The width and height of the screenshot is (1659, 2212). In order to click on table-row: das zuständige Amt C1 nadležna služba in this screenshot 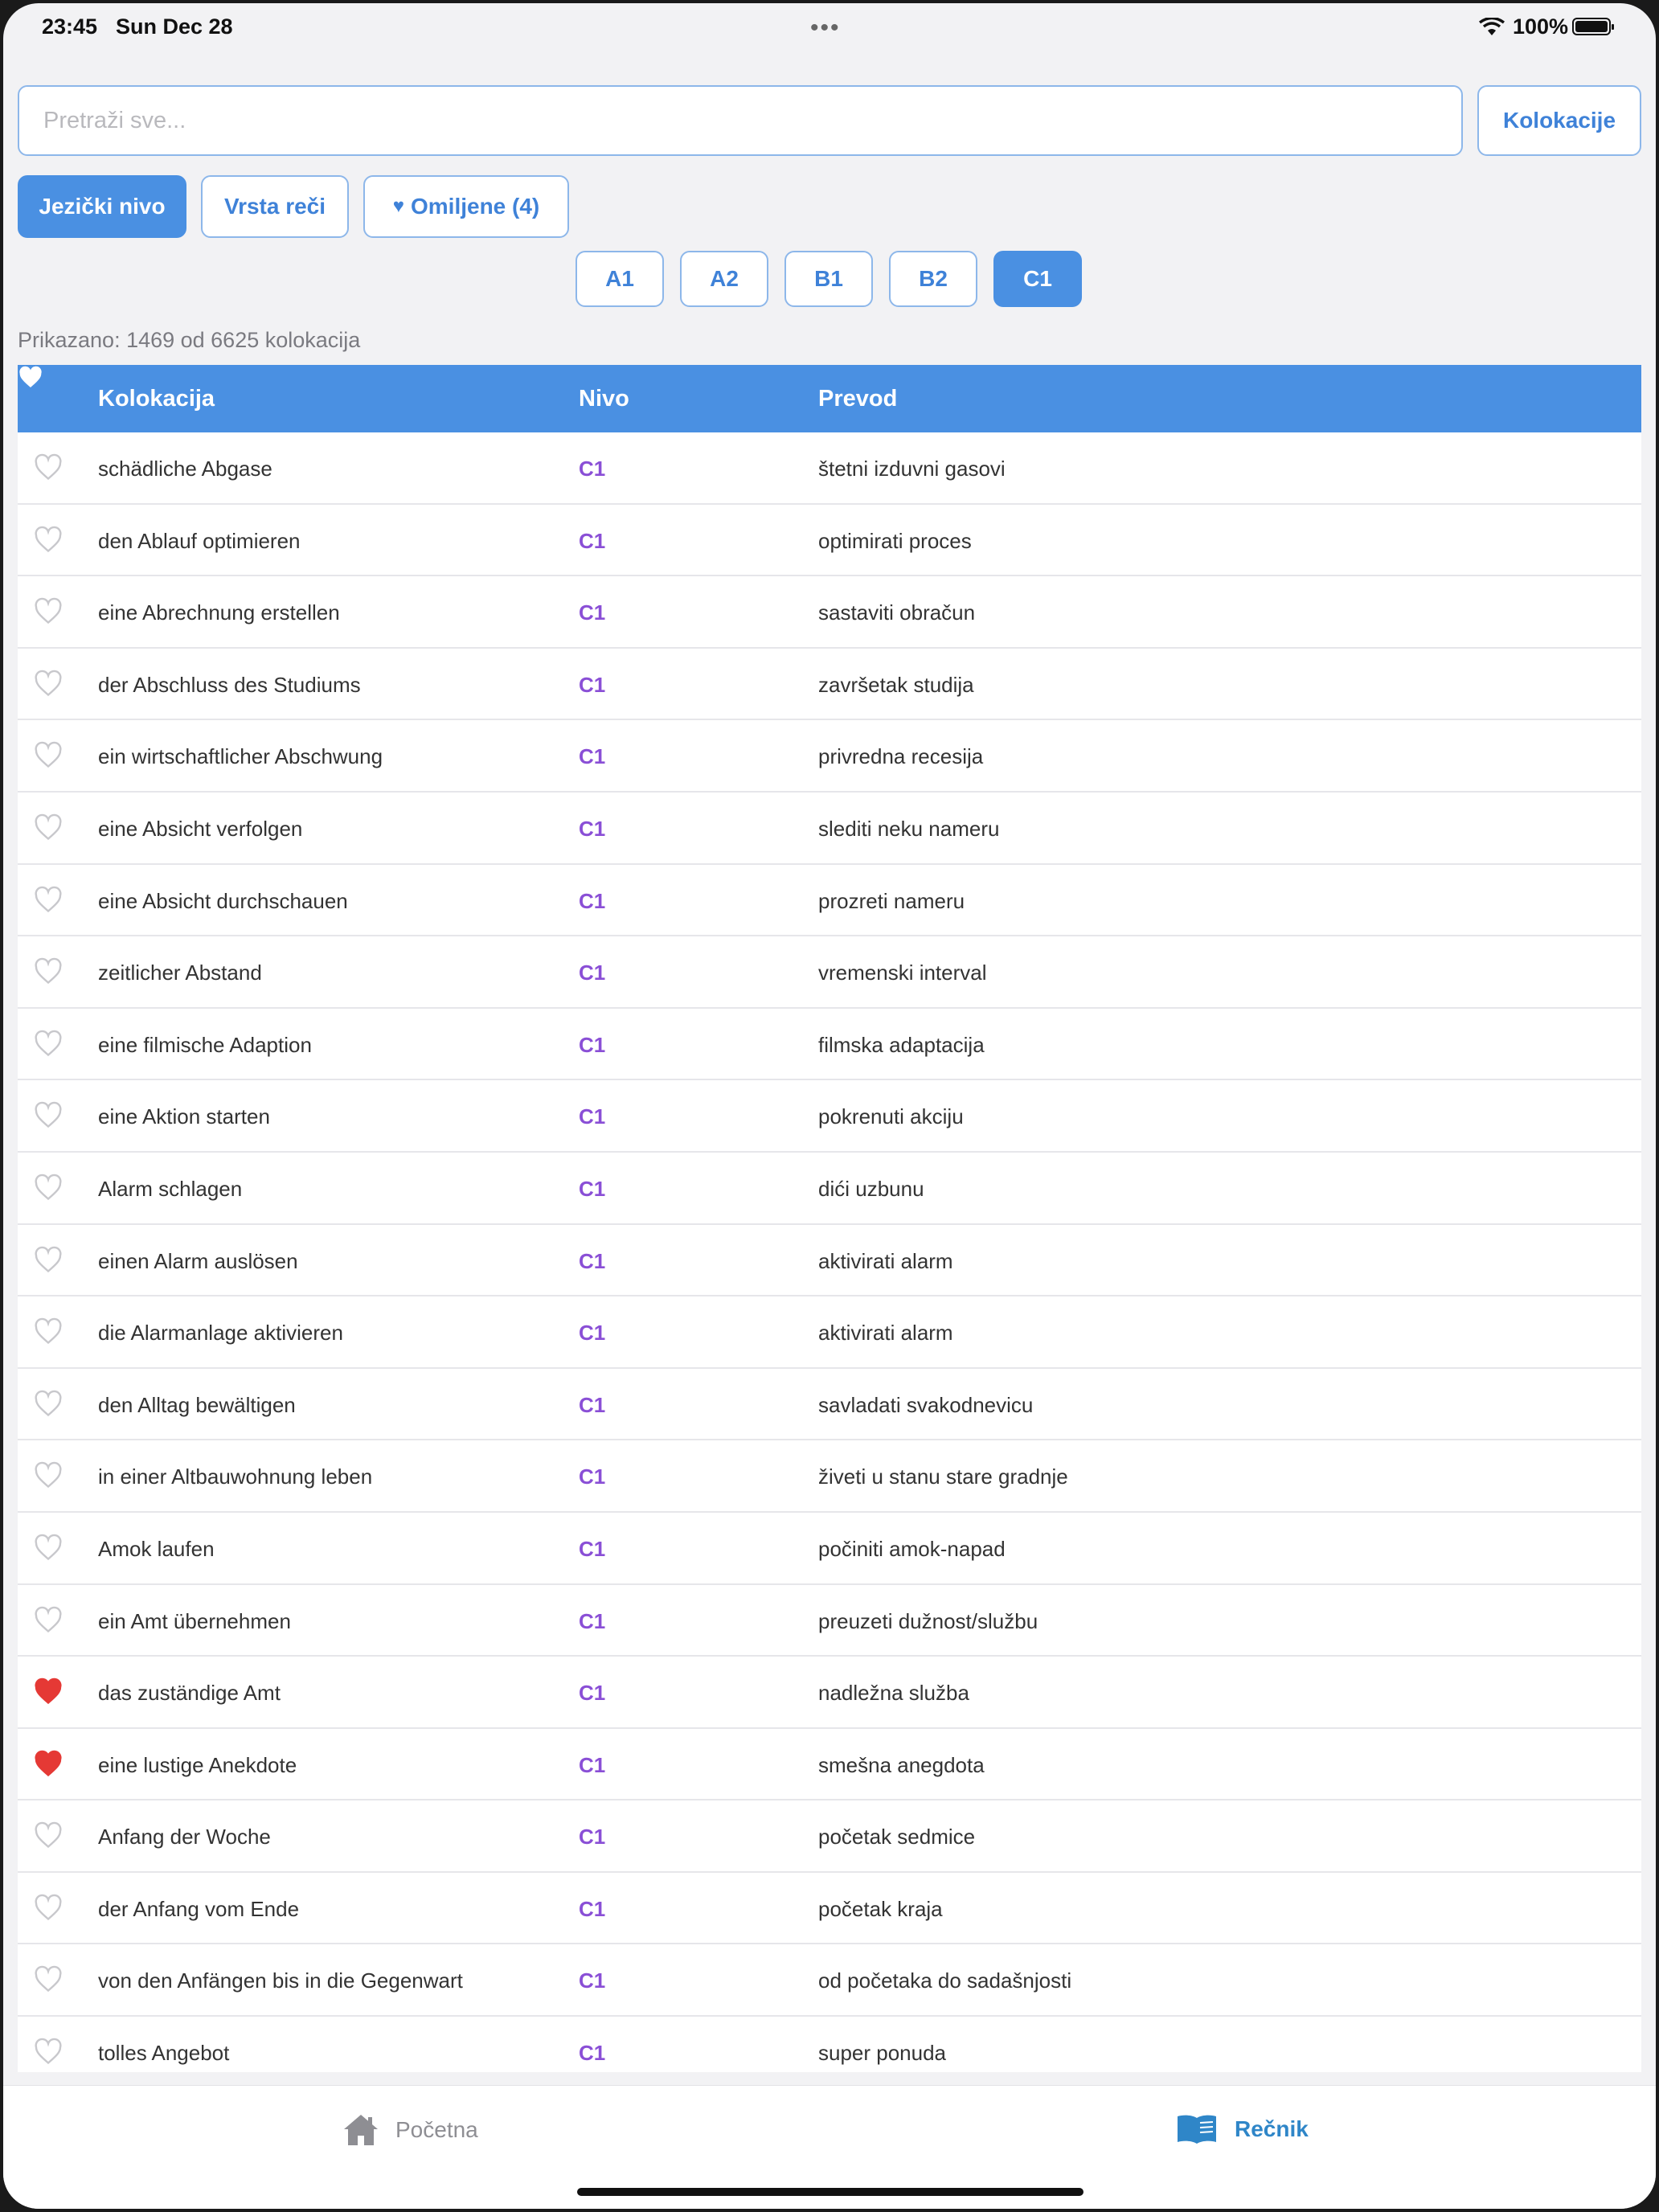, I will do `click(829, 1693)`.